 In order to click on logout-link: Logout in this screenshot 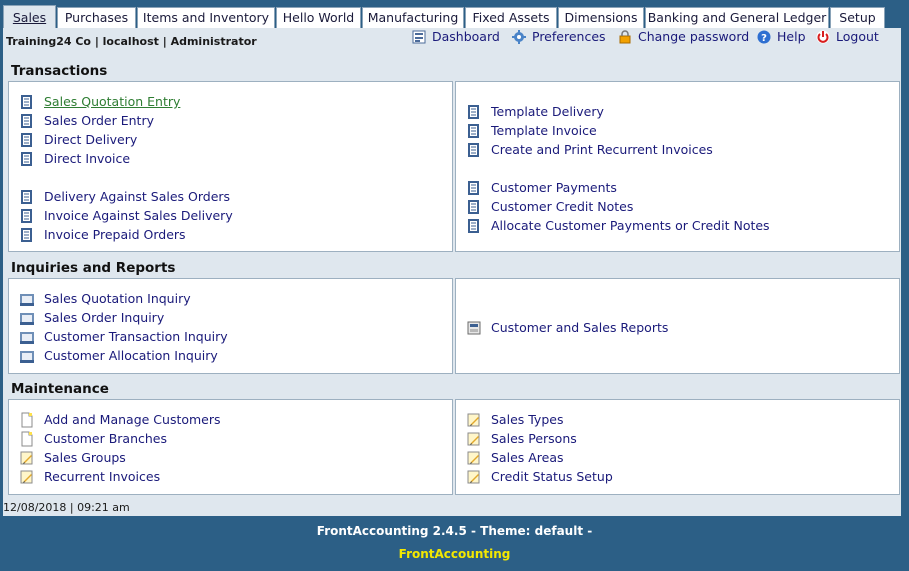, I will do `click(847, 37)`.